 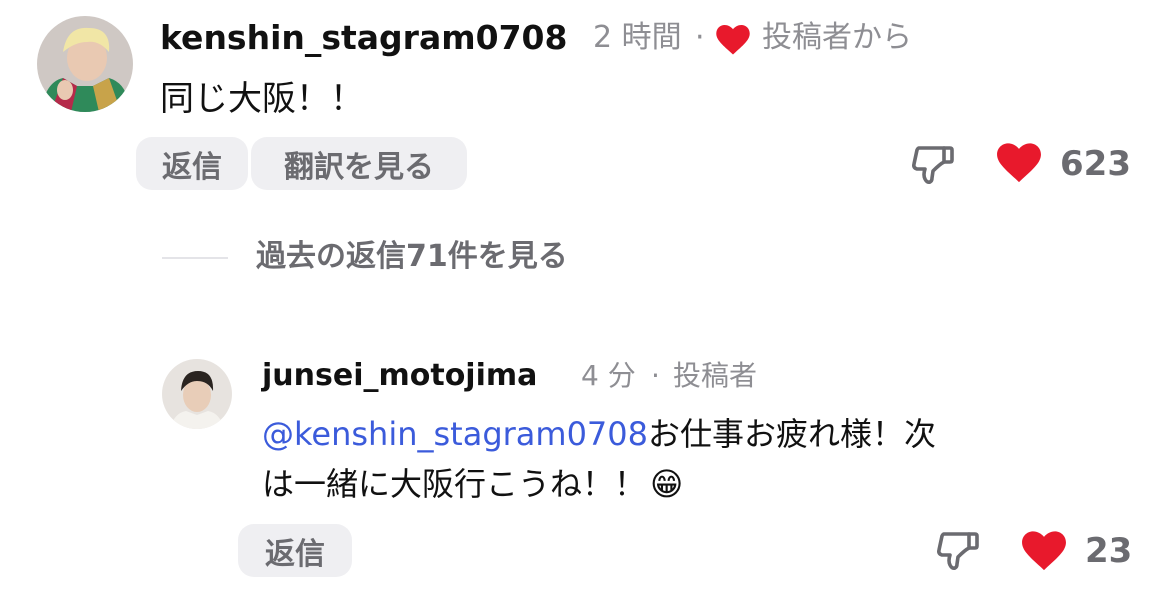 What do you see at coordinates (792, 434) in the screenshot?
I see `reply-text-part1: お仕事お疲れ様！次` at bounding box center [792, 434].